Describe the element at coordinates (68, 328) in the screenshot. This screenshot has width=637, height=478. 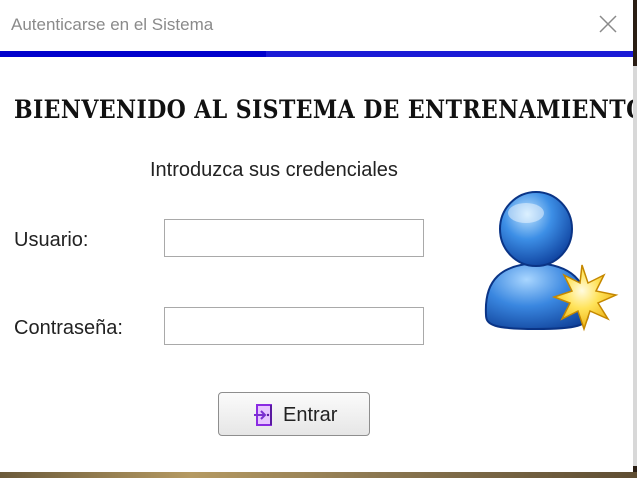
I see `password-label: Contraseña:` at that location.